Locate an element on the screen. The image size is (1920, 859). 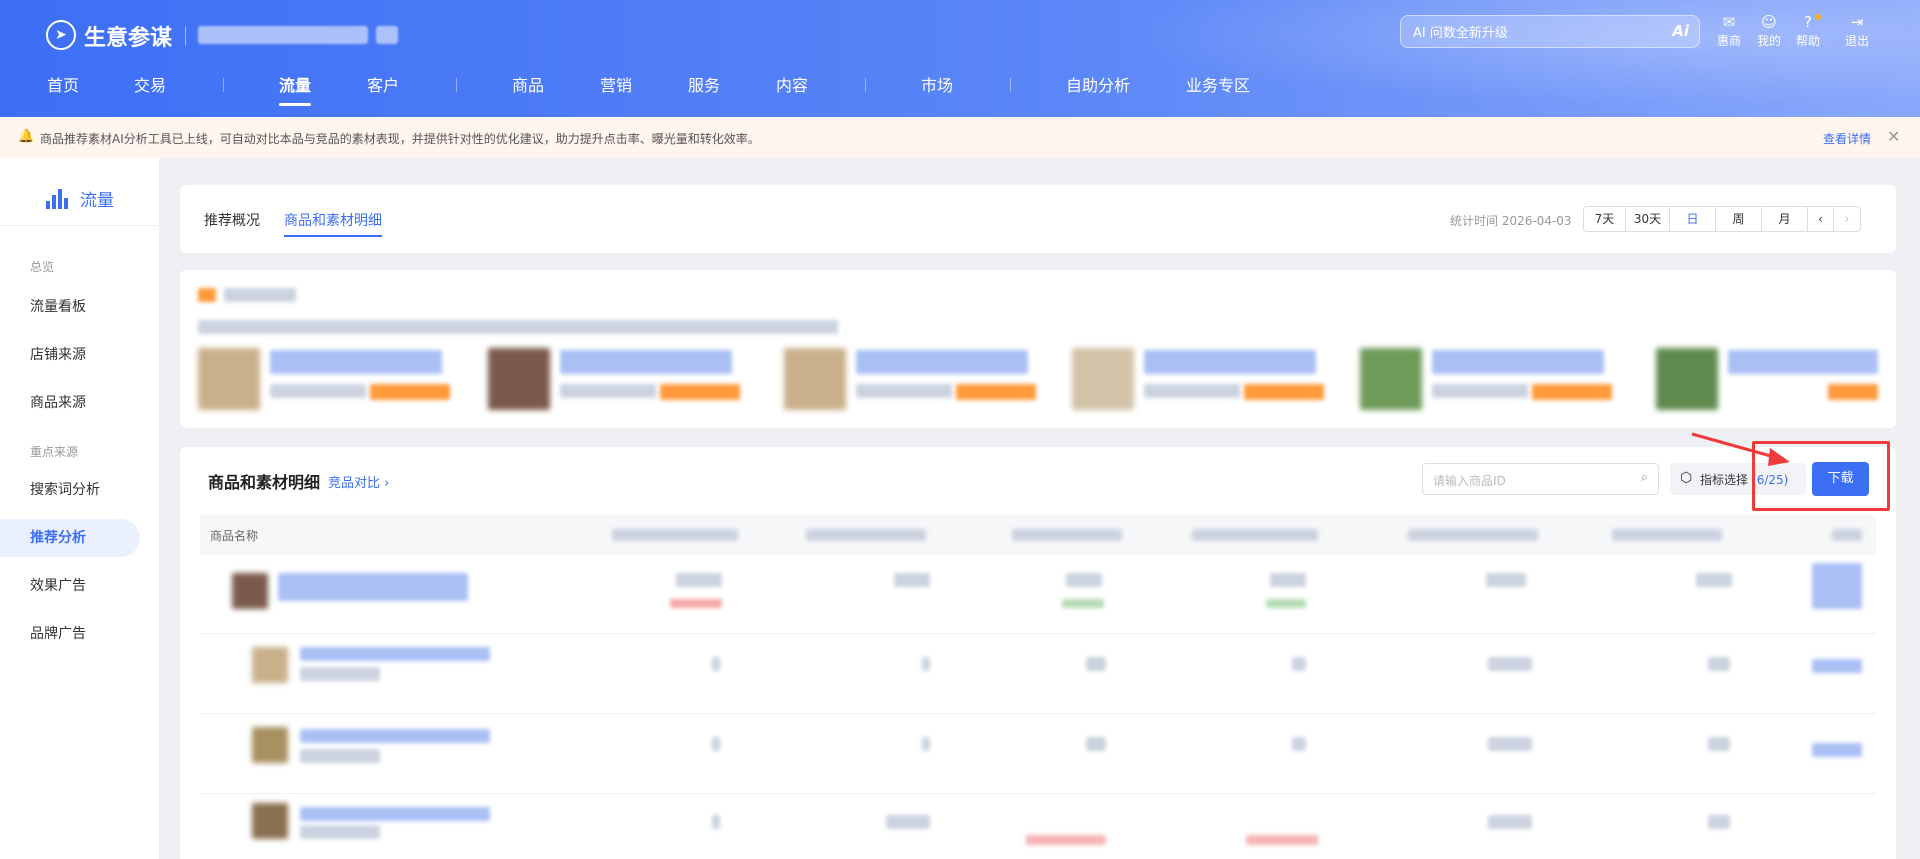
notification-dot is located at coordinates (1818, 17).